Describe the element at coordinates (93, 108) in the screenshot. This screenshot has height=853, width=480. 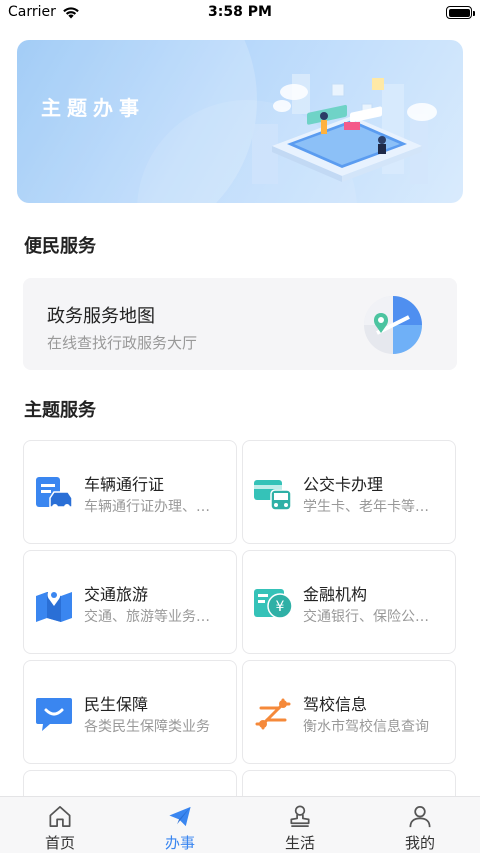
I see `banner-title: 主题办事` at that location.